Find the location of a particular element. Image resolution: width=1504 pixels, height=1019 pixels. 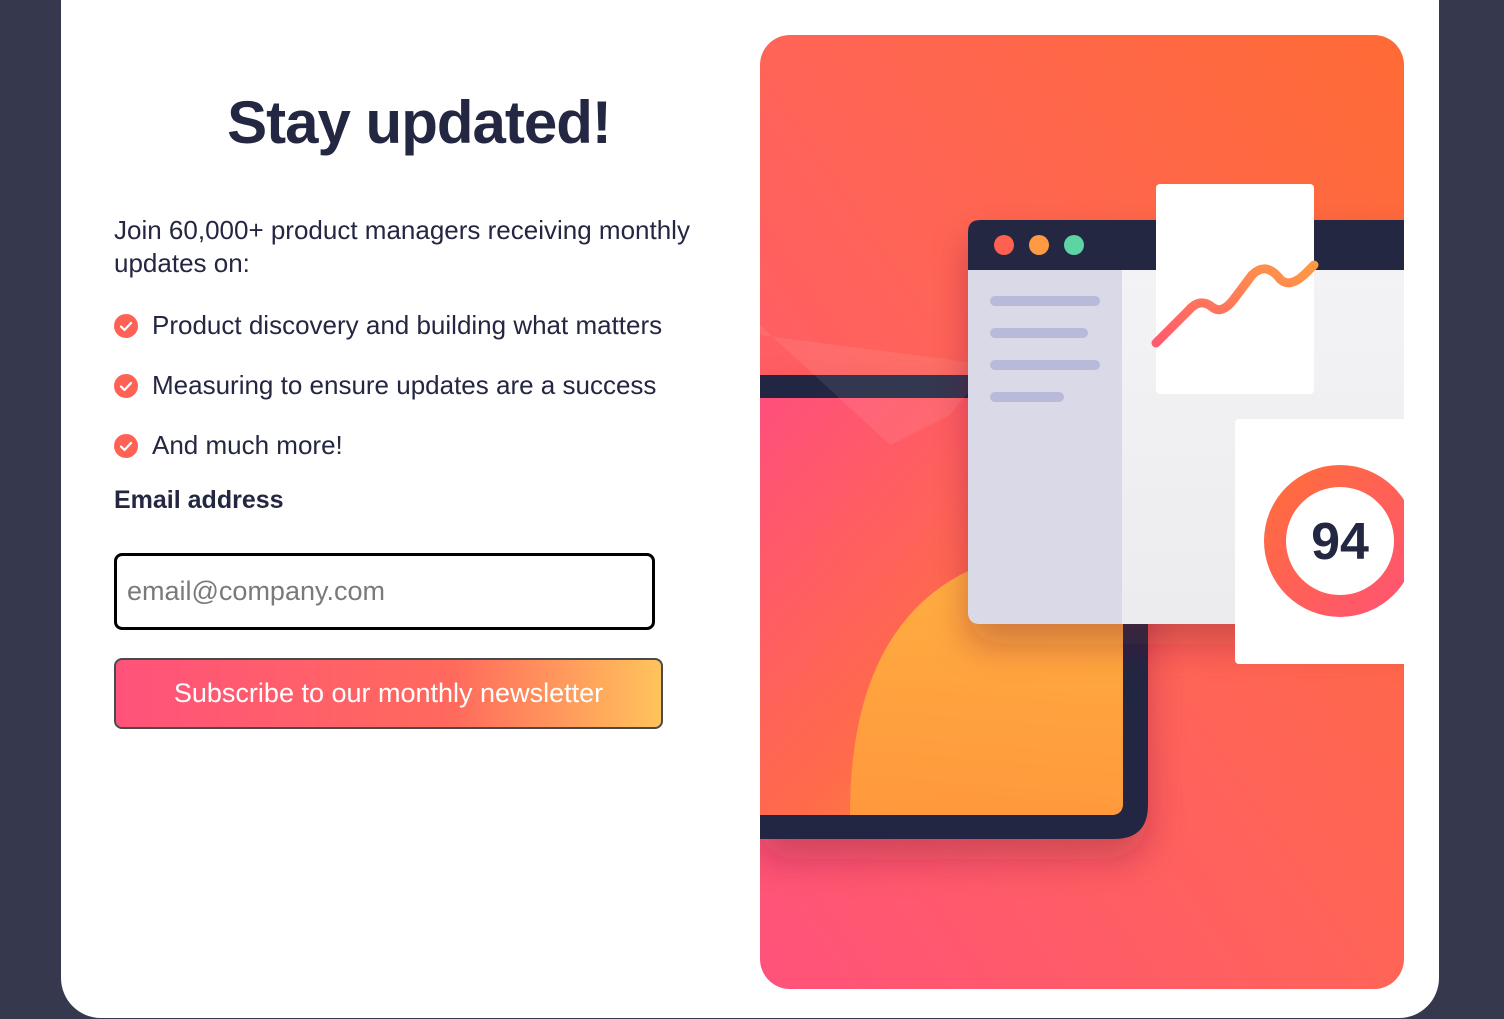

email-label: Email address is located at coordinates (199, 500).